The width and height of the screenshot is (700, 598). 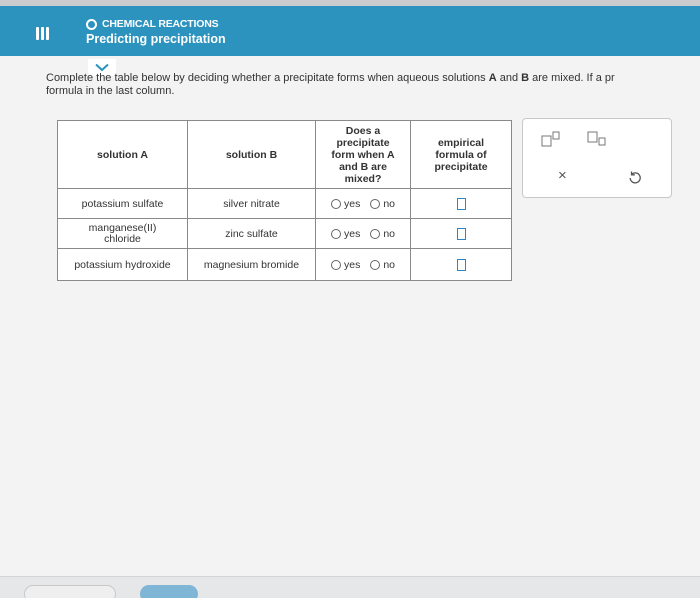 I want to click on solution-a-line: chloride, so click(x=122, y=238).